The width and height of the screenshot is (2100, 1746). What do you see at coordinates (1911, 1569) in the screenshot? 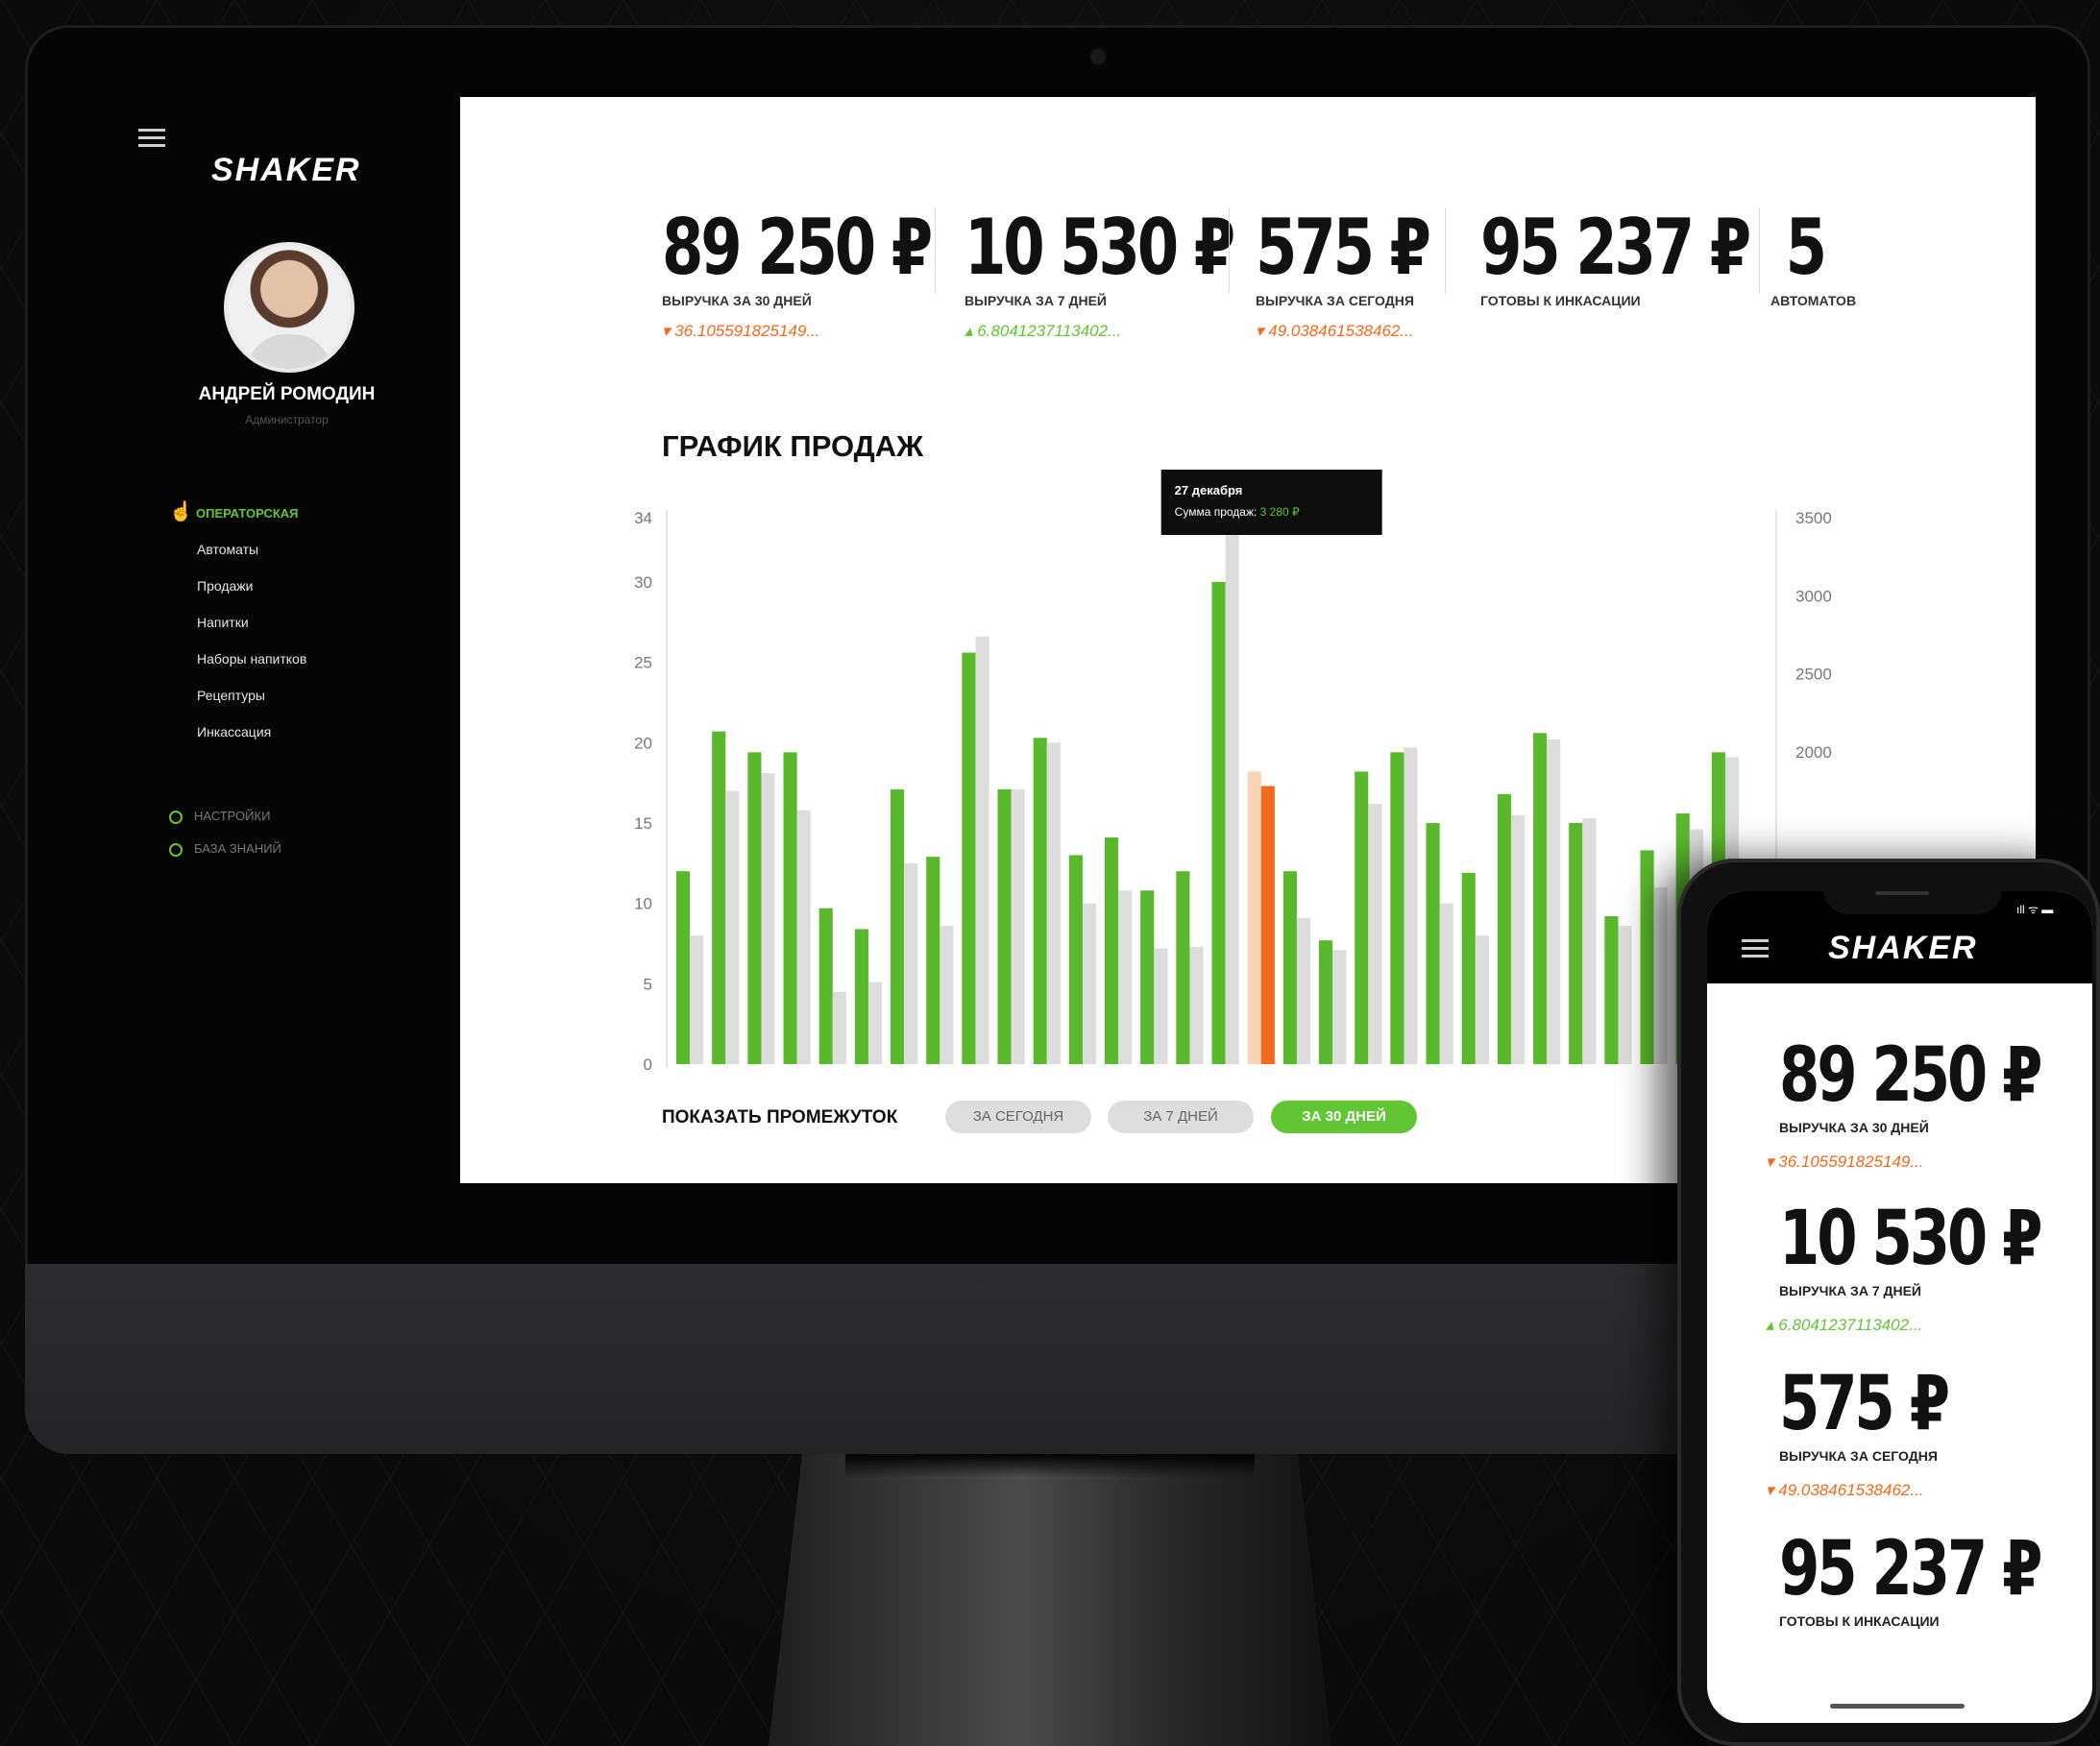
I see `kpi-value: 95 237 ₽` at bounding box center [1911, 1569].